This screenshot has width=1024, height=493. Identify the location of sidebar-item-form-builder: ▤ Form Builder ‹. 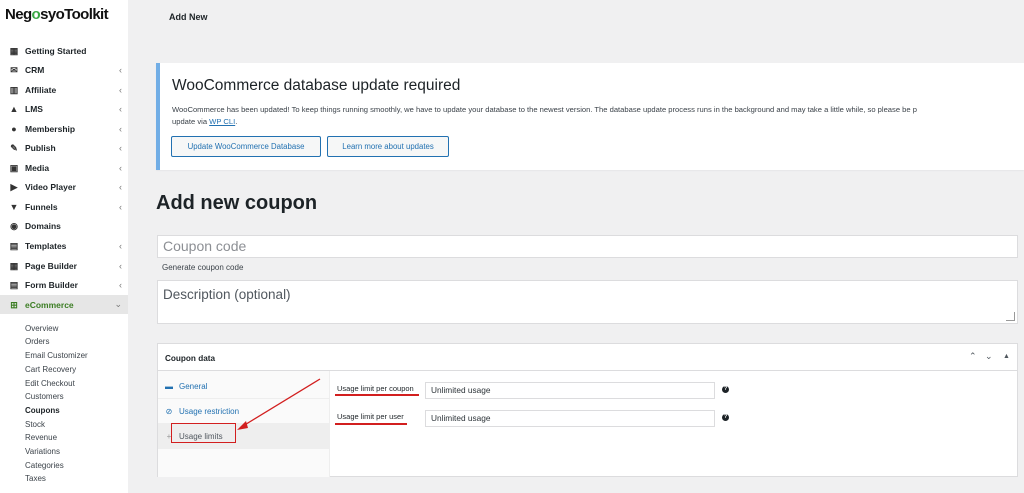
(64, 284).